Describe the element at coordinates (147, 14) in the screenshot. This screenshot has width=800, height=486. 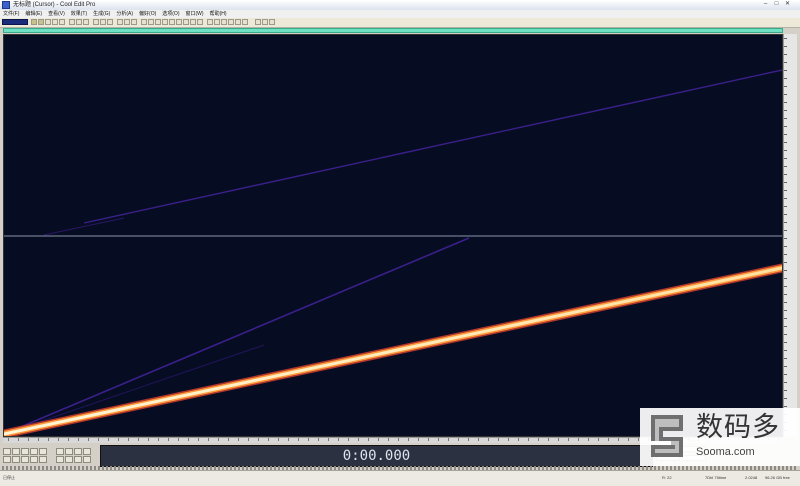
I see `menu-favorites: 偏好(O)` at that location.